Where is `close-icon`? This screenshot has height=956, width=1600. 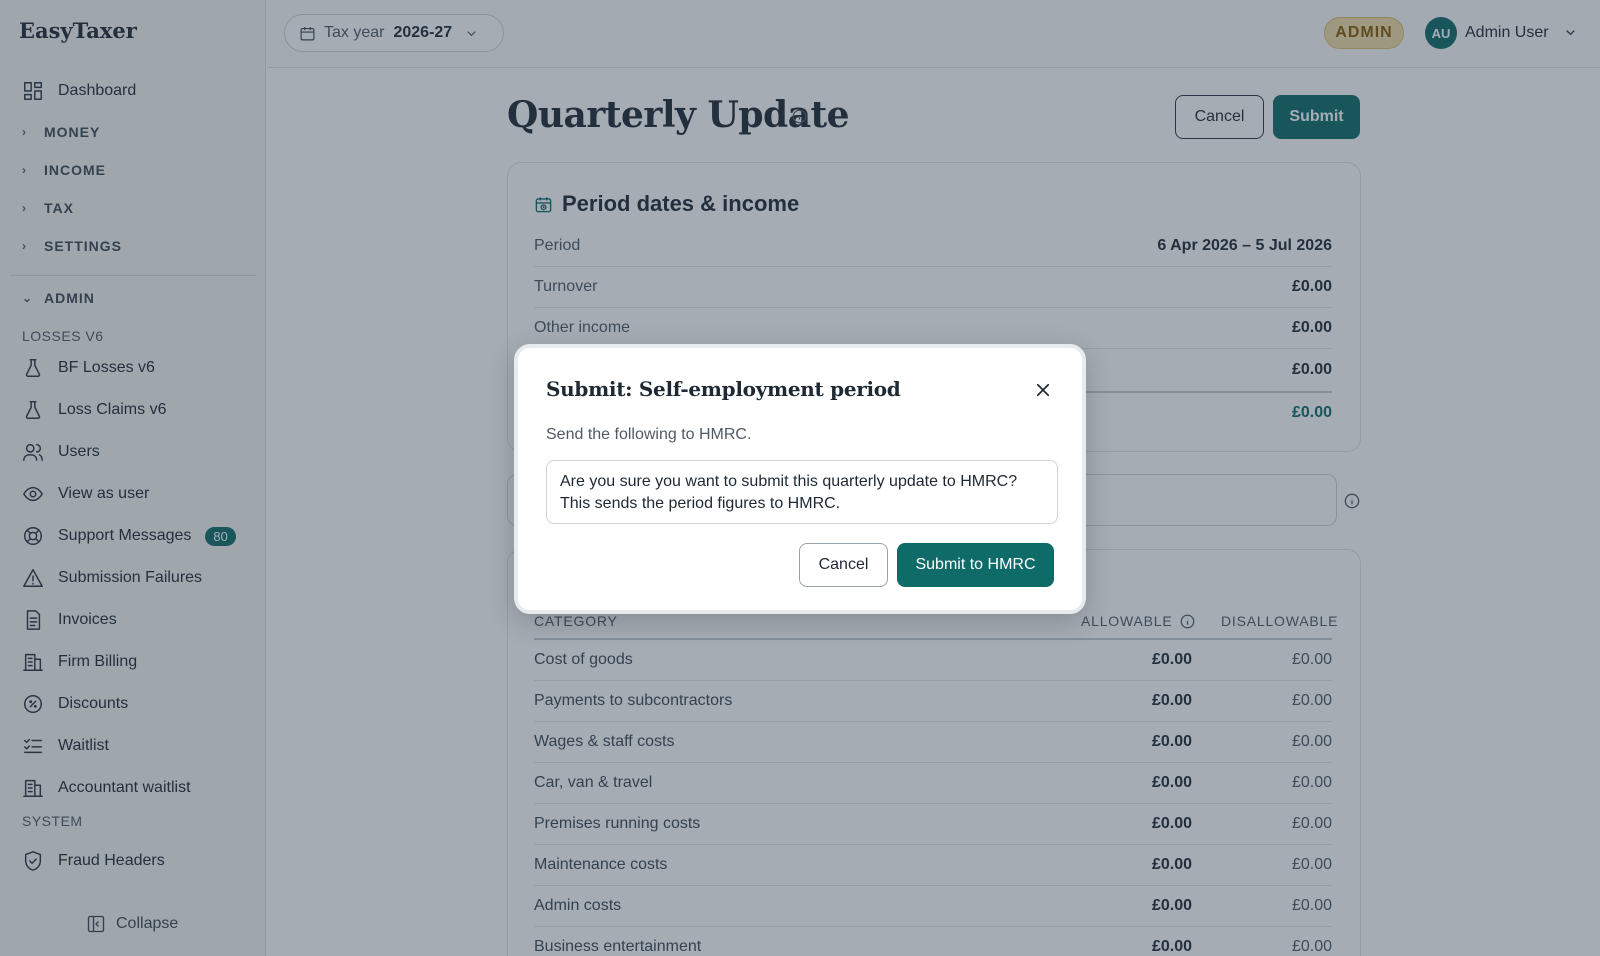
close-icon is located at coordinates (1043, 390).